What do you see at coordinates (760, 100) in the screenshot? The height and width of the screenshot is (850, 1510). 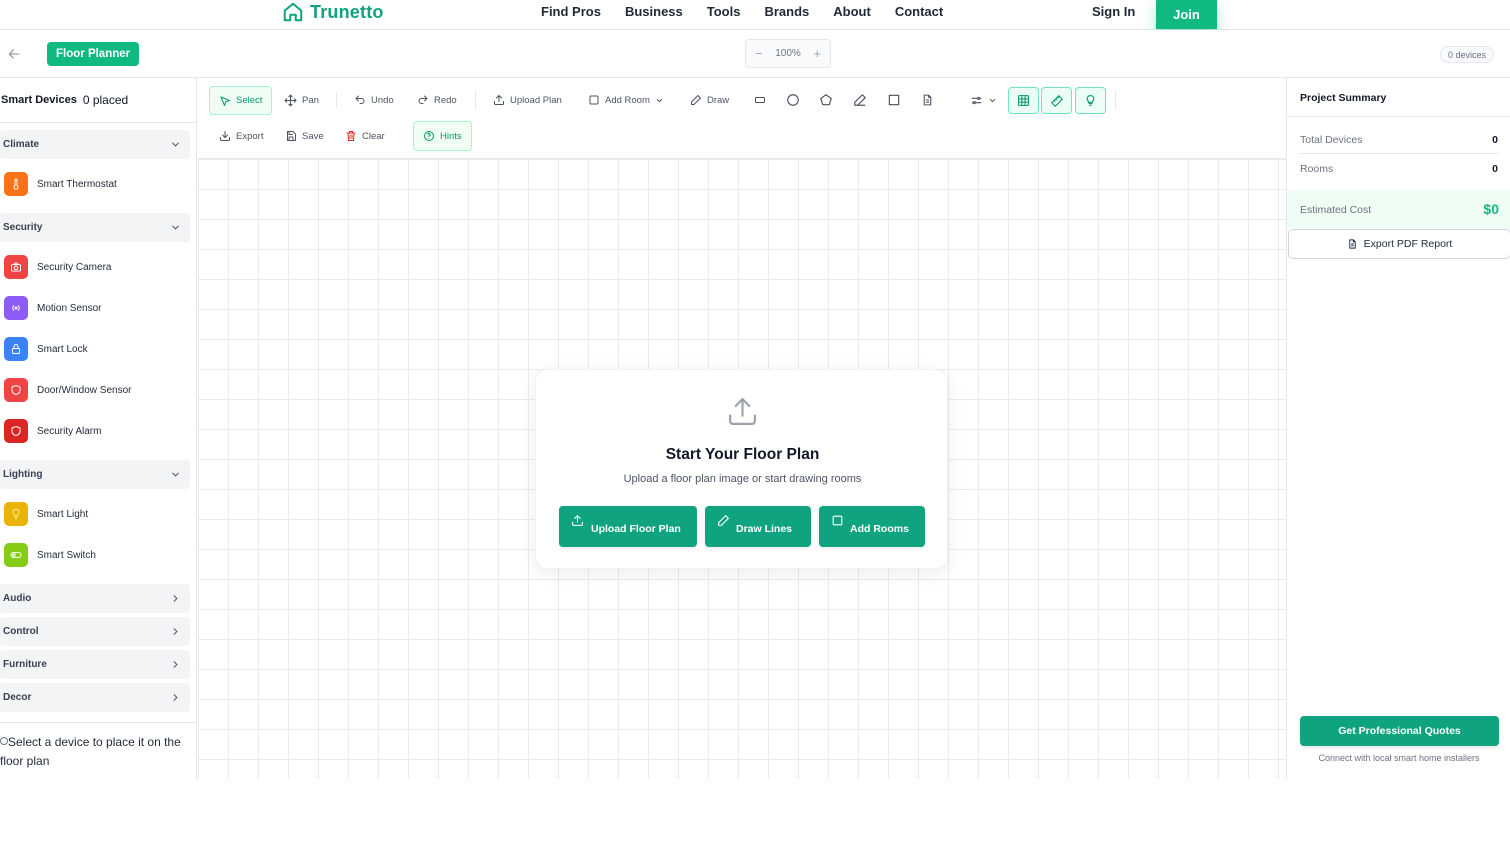 I see `rectangle-tool-button` at bounding box center [760, 100].